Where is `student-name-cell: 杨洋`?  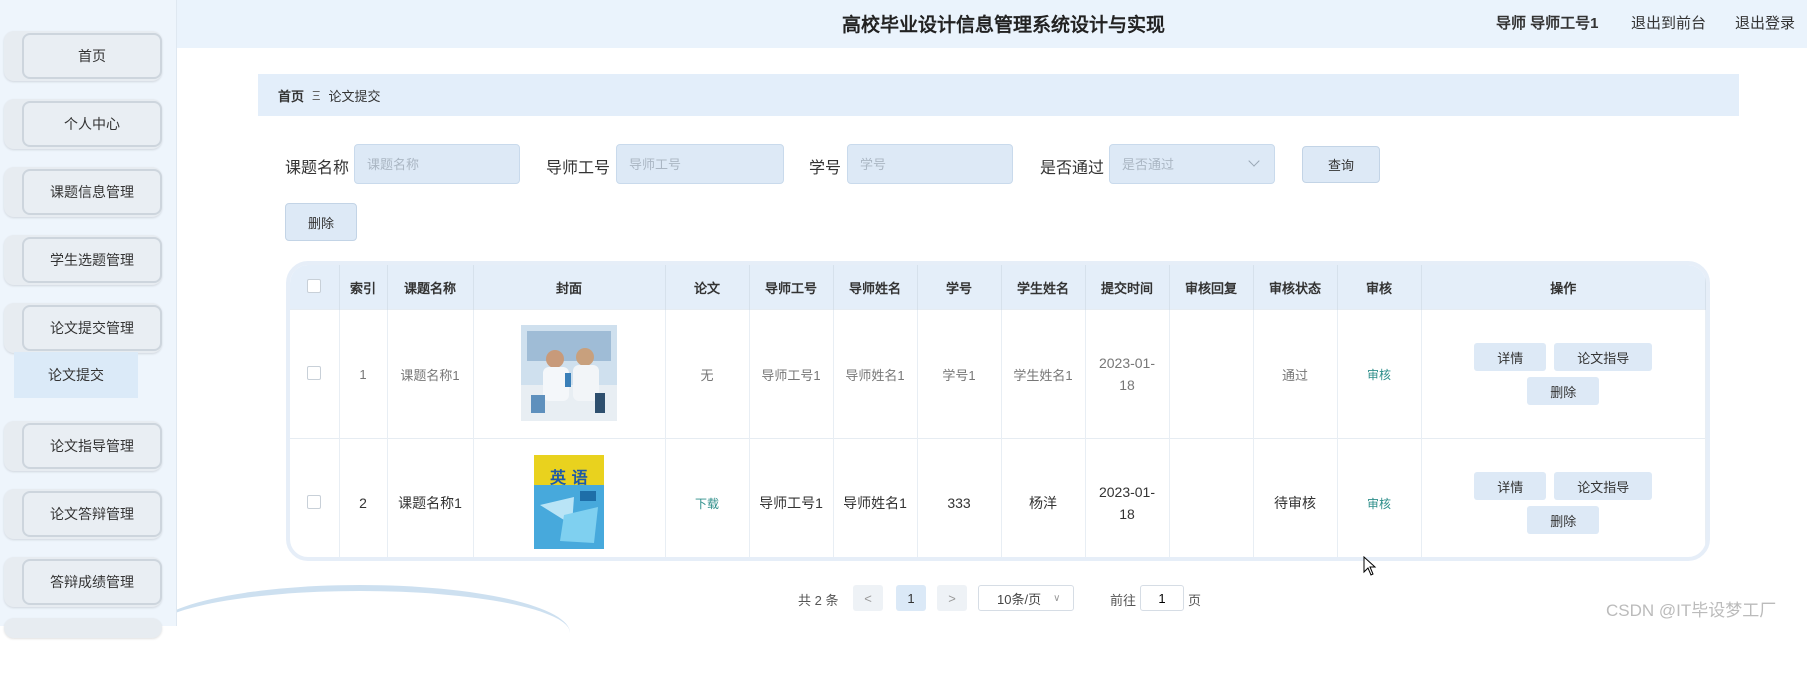
student-name-cell: 杨洋 is located at coordinates (1043, 497).